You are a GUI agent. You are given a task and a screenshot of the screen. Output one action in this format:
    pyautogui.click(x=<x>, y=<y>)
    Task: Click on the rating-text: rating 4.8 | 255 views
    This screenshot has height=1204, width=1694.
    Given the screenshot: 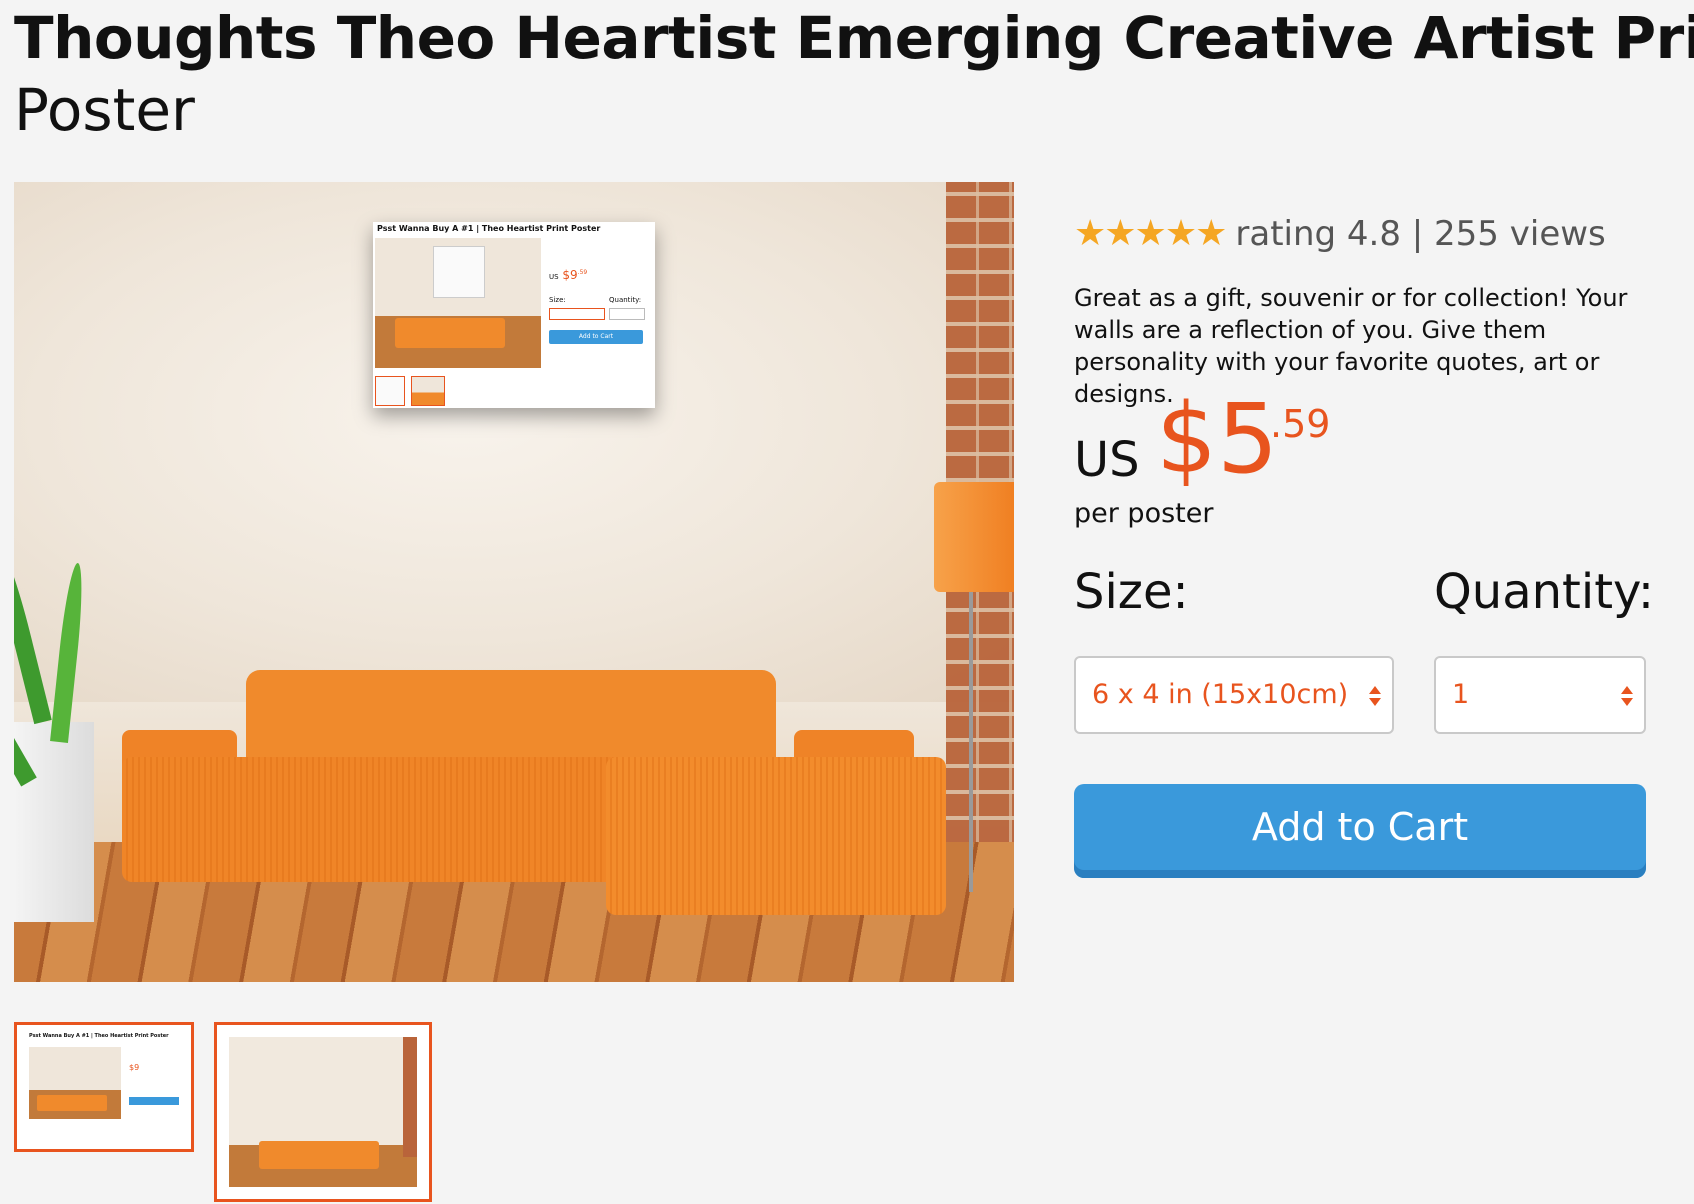 What is the action you would take?
    pyautogui.click(x=1420, y=234)
    